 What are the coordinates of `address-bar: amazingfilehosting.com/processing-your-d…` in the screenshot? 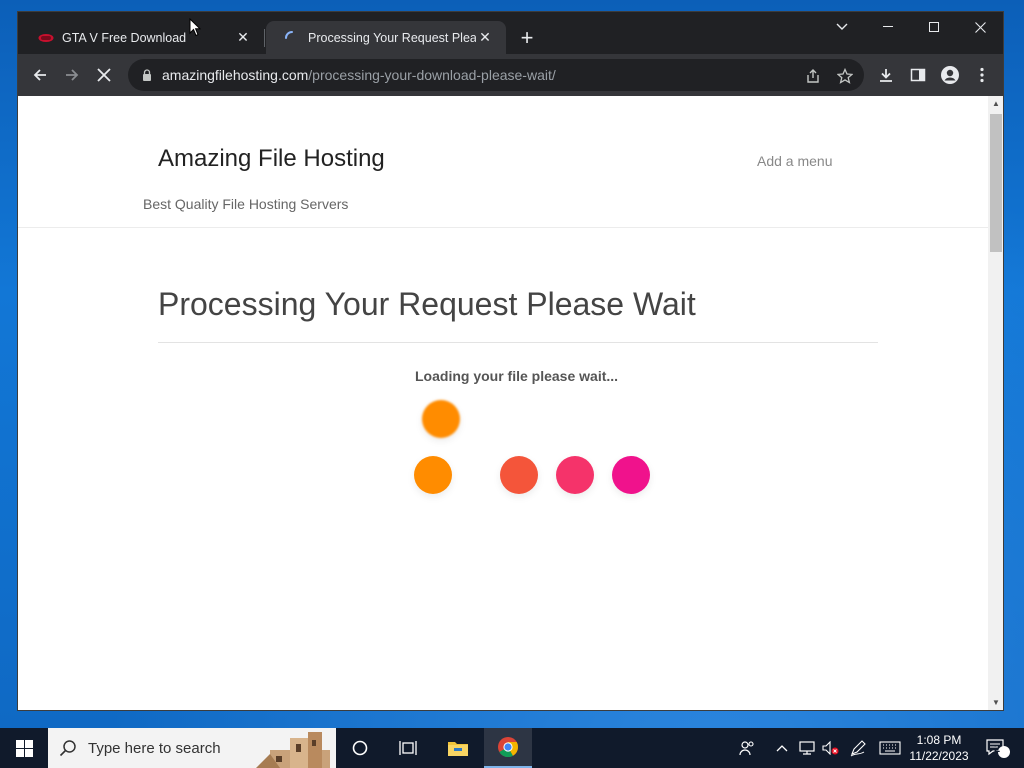 It's located at (496, 75).